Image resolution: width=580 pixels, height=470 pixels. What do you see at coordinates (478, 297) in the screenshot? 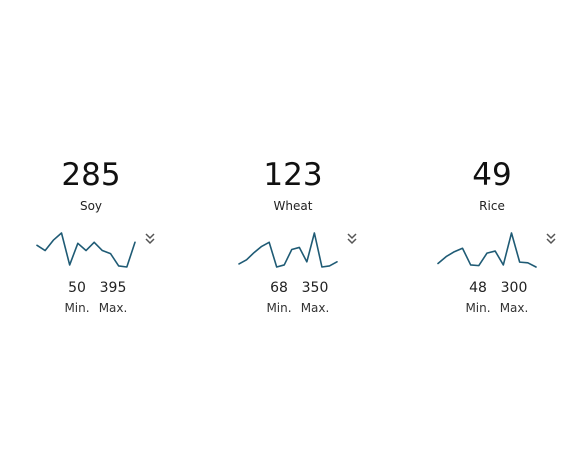
I see `min-stat: 48 Min.` at bounding box center [478, 297].